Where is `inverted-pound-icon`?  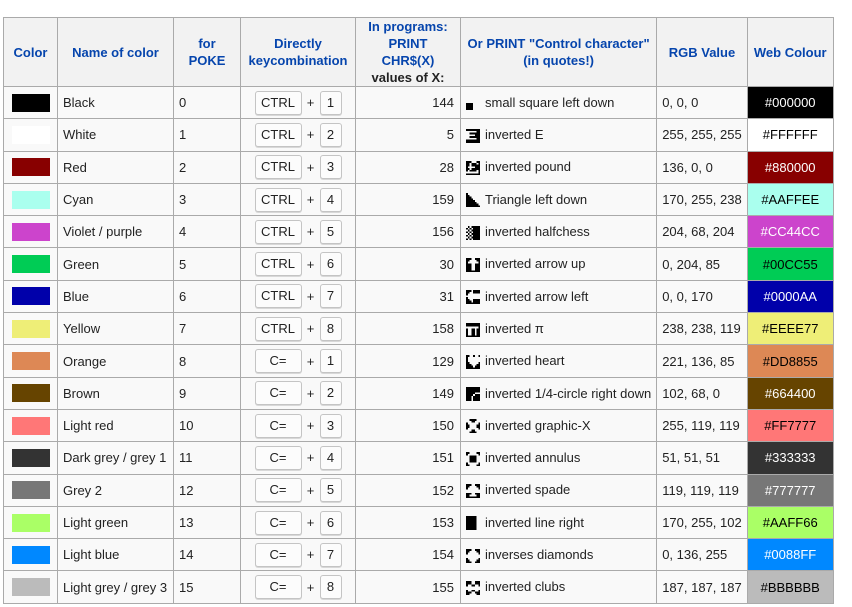
inverted-pound-icon is located at coordinates (473, 168).